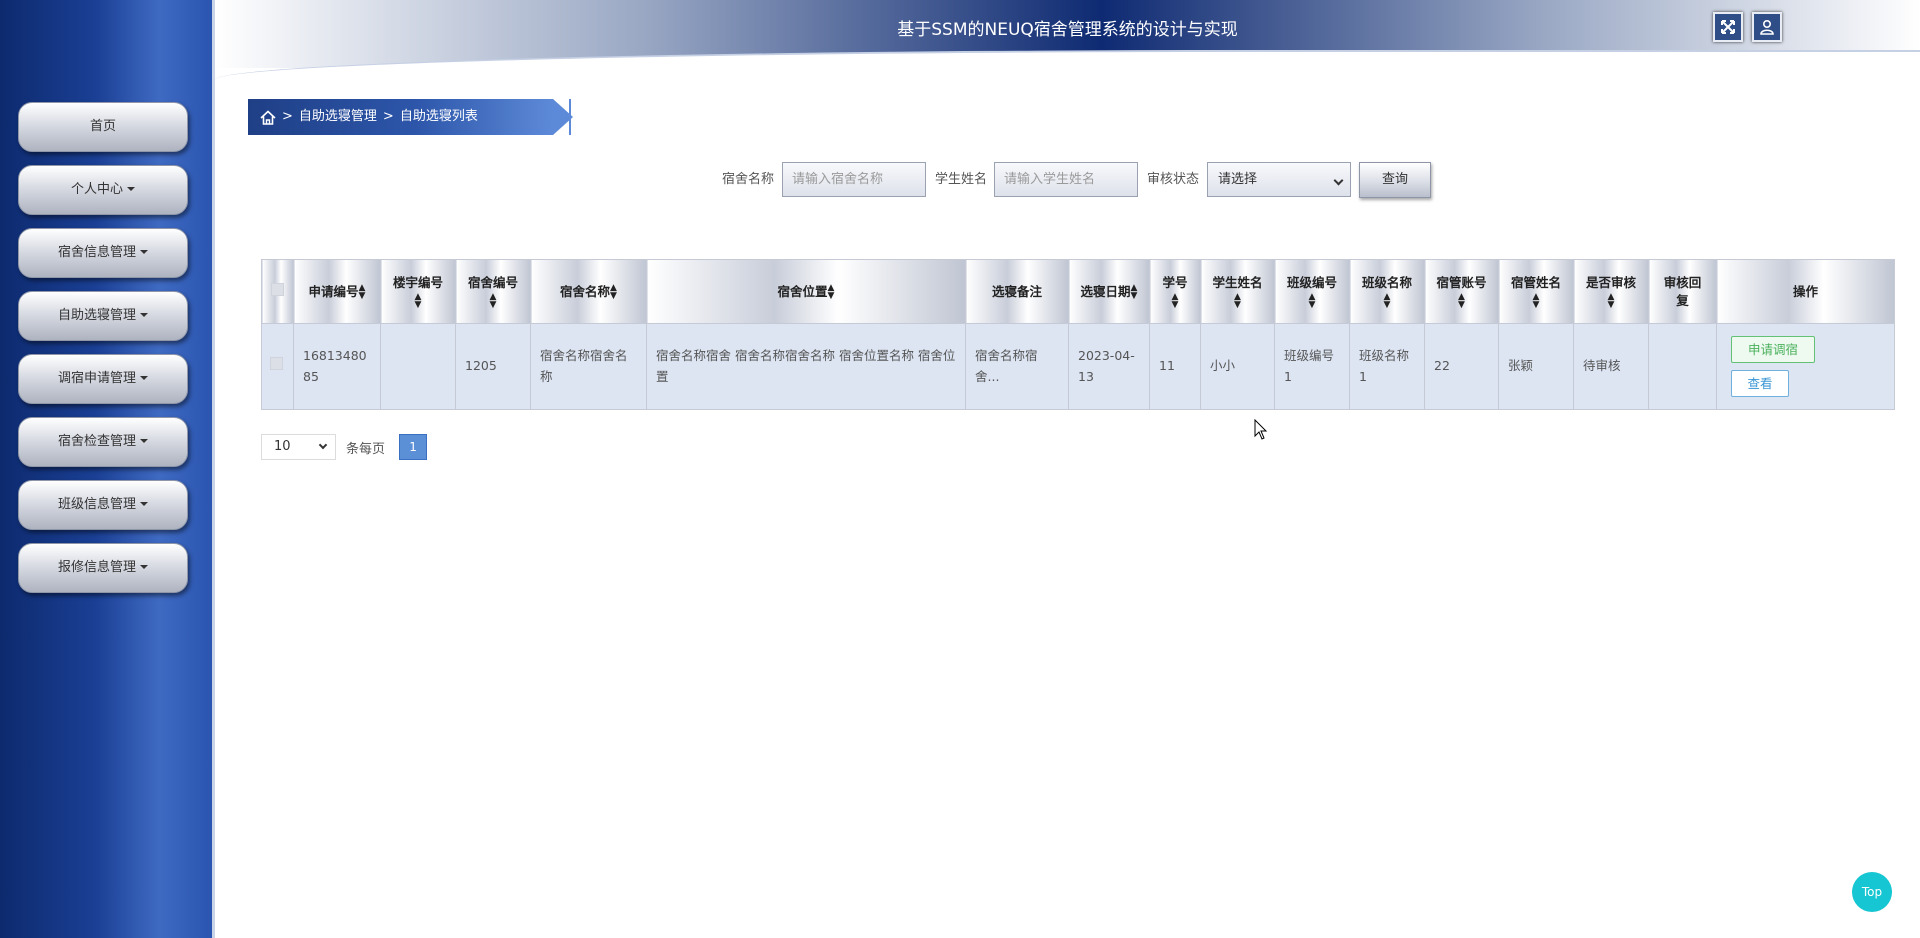 The image size is (1920, 938). Describe the element at coordinates (366, 449) in the screenshot. I see `page-size-label: 条每页` at that location.